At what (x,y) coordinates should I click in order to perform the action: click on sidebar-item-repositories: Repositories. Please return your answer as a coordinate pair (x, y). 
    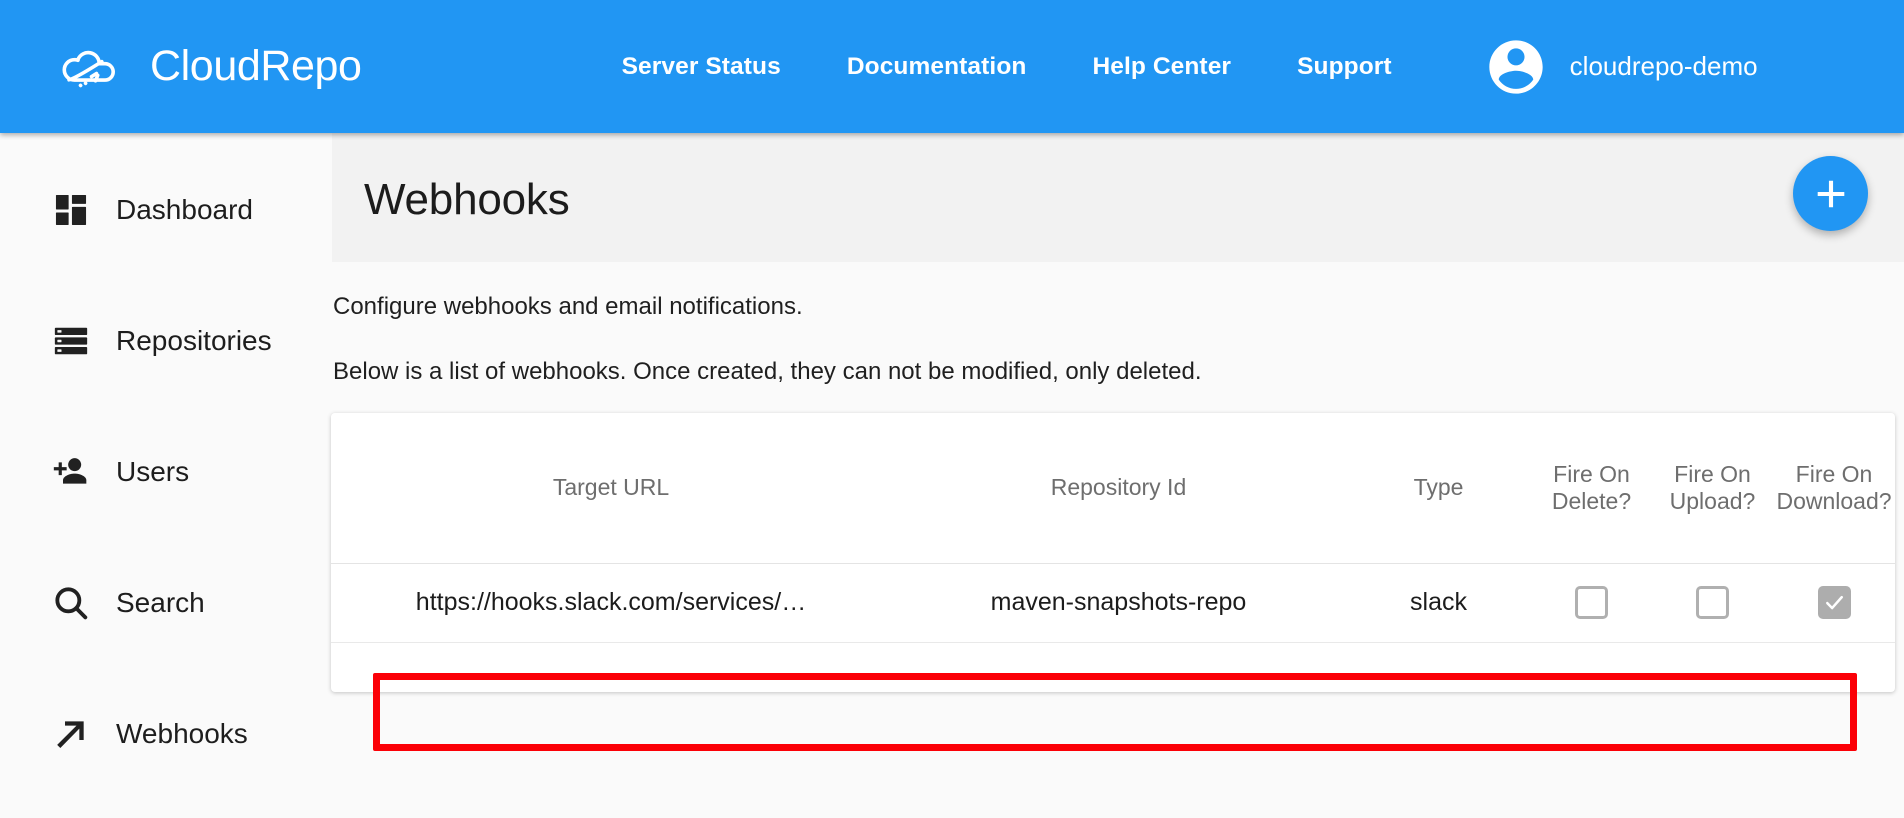
    Looking at the image, I should click on (166, 341).